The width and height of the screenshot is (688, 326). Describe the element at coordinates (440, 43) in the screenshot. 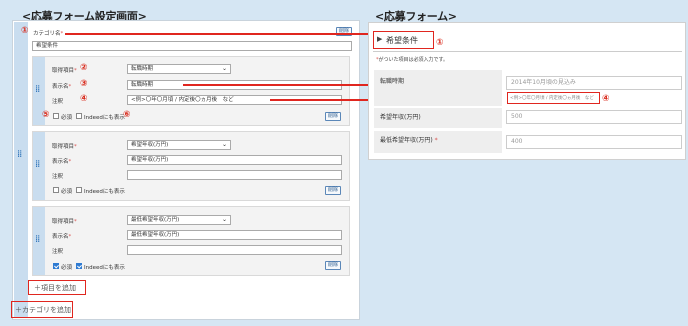

I see `annotation-form-1: ①` at that location.